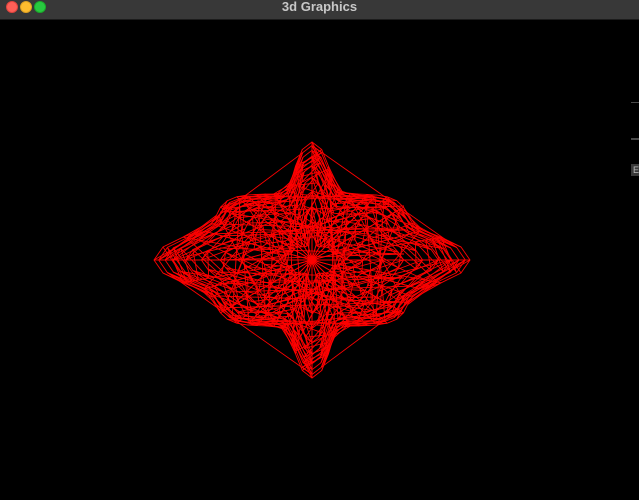  I want to click on edge-tab-label: E, so click(636, 170).